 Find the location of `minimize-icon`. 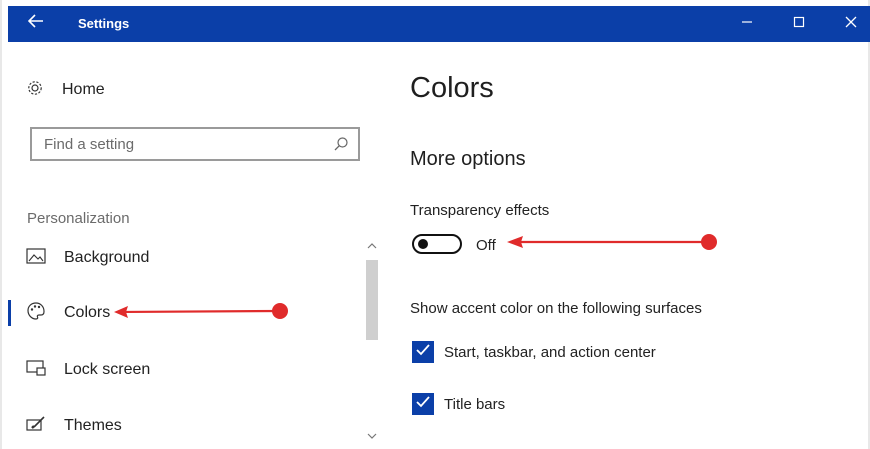

minimize-icon is located at coordinates (747, 24).